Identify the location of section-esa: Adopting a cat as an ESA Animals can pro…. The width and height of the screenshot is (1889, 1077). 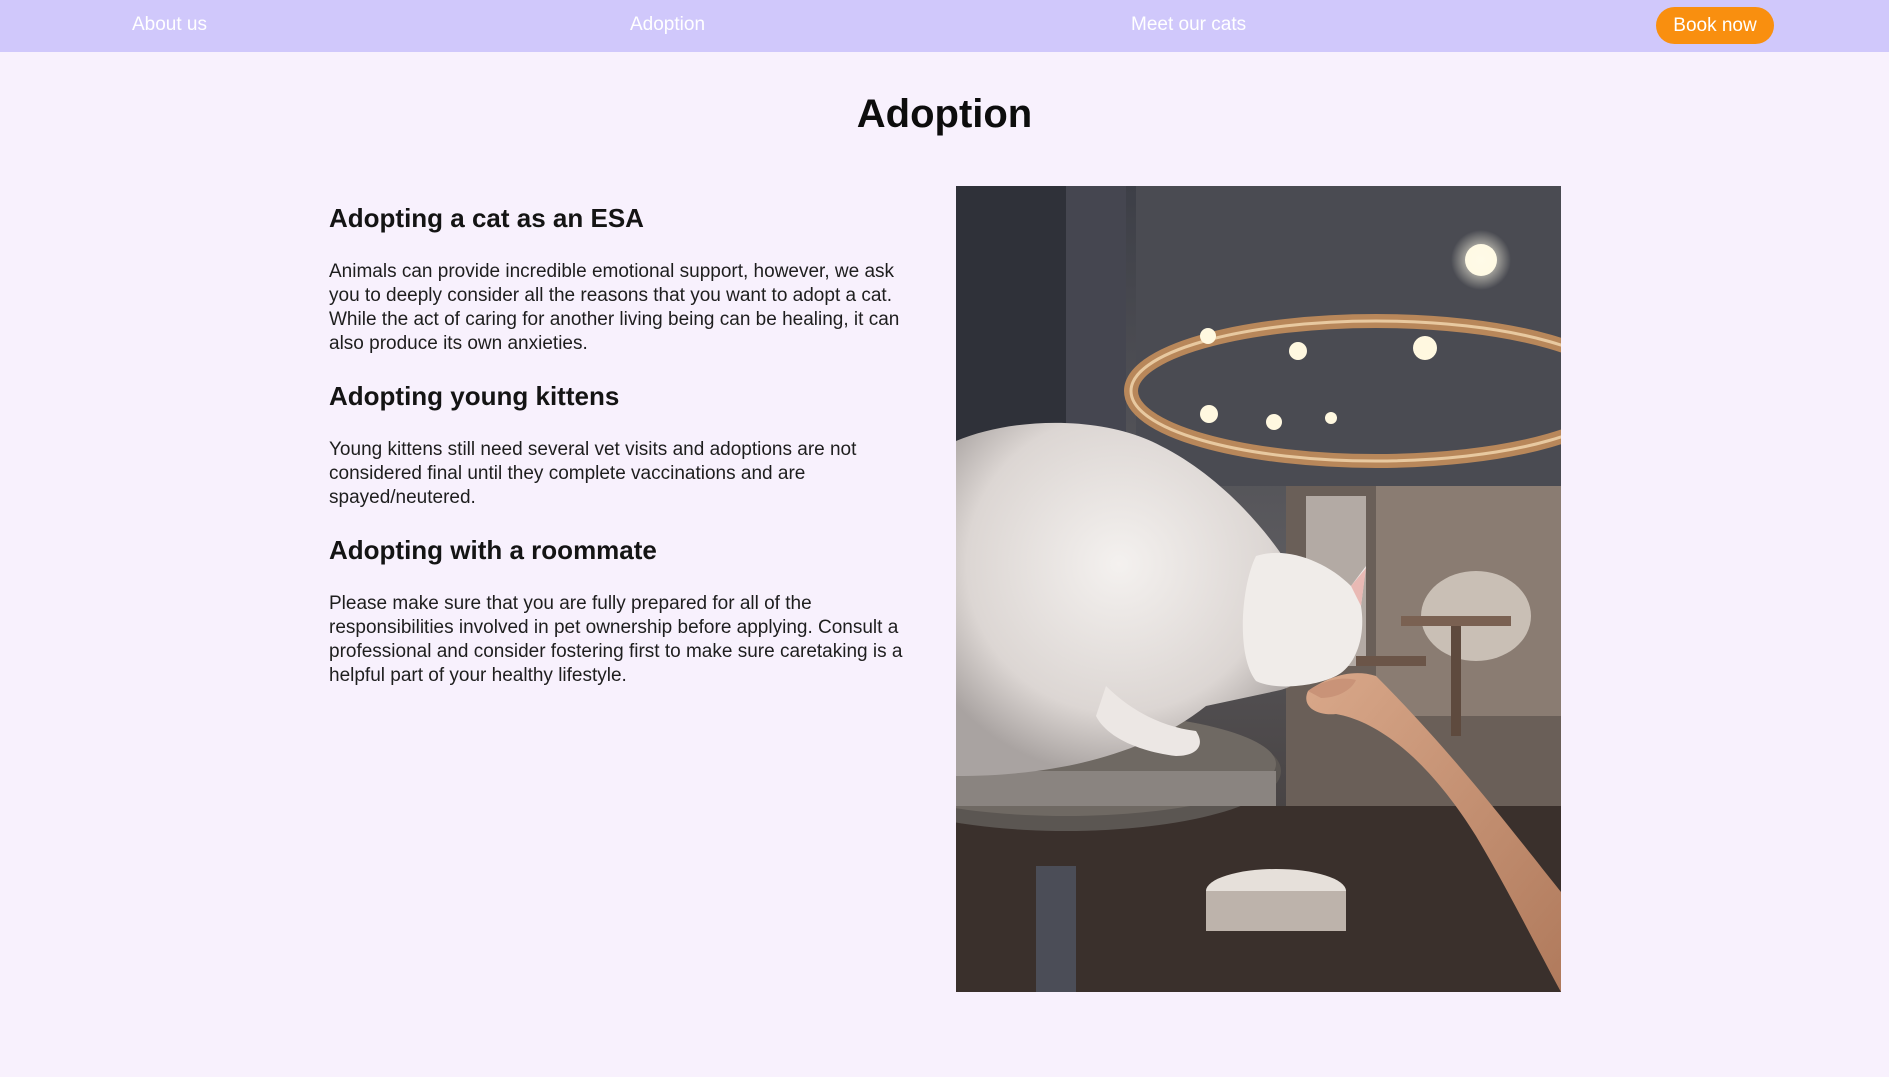
(626, 279).